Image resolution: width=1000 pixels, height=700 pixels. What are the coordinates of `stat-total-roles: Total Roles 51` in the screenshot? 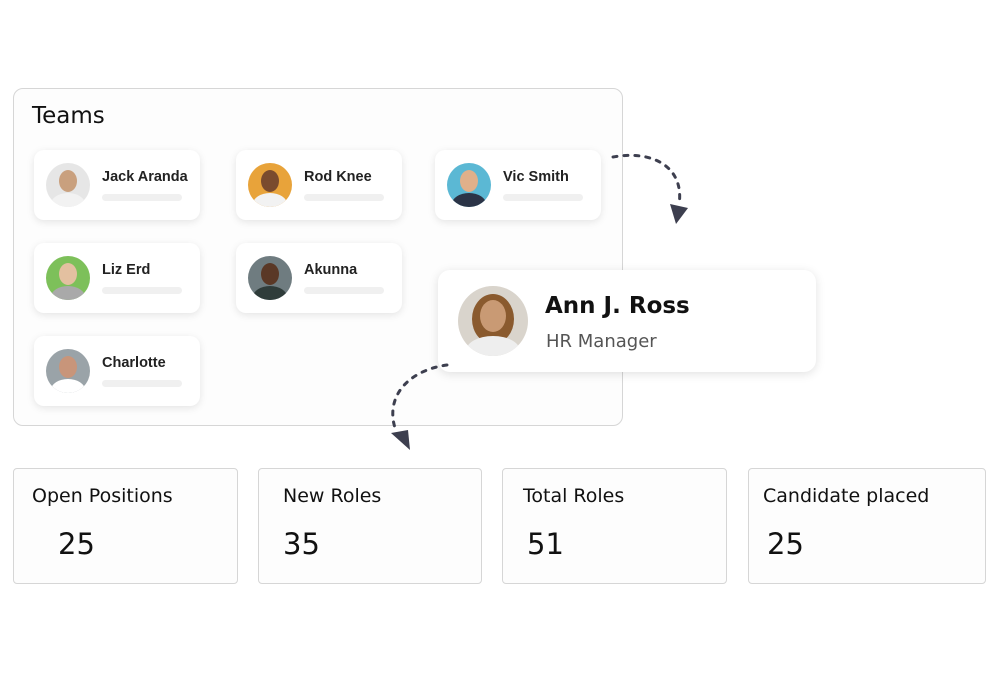 It's located at (614, 526).